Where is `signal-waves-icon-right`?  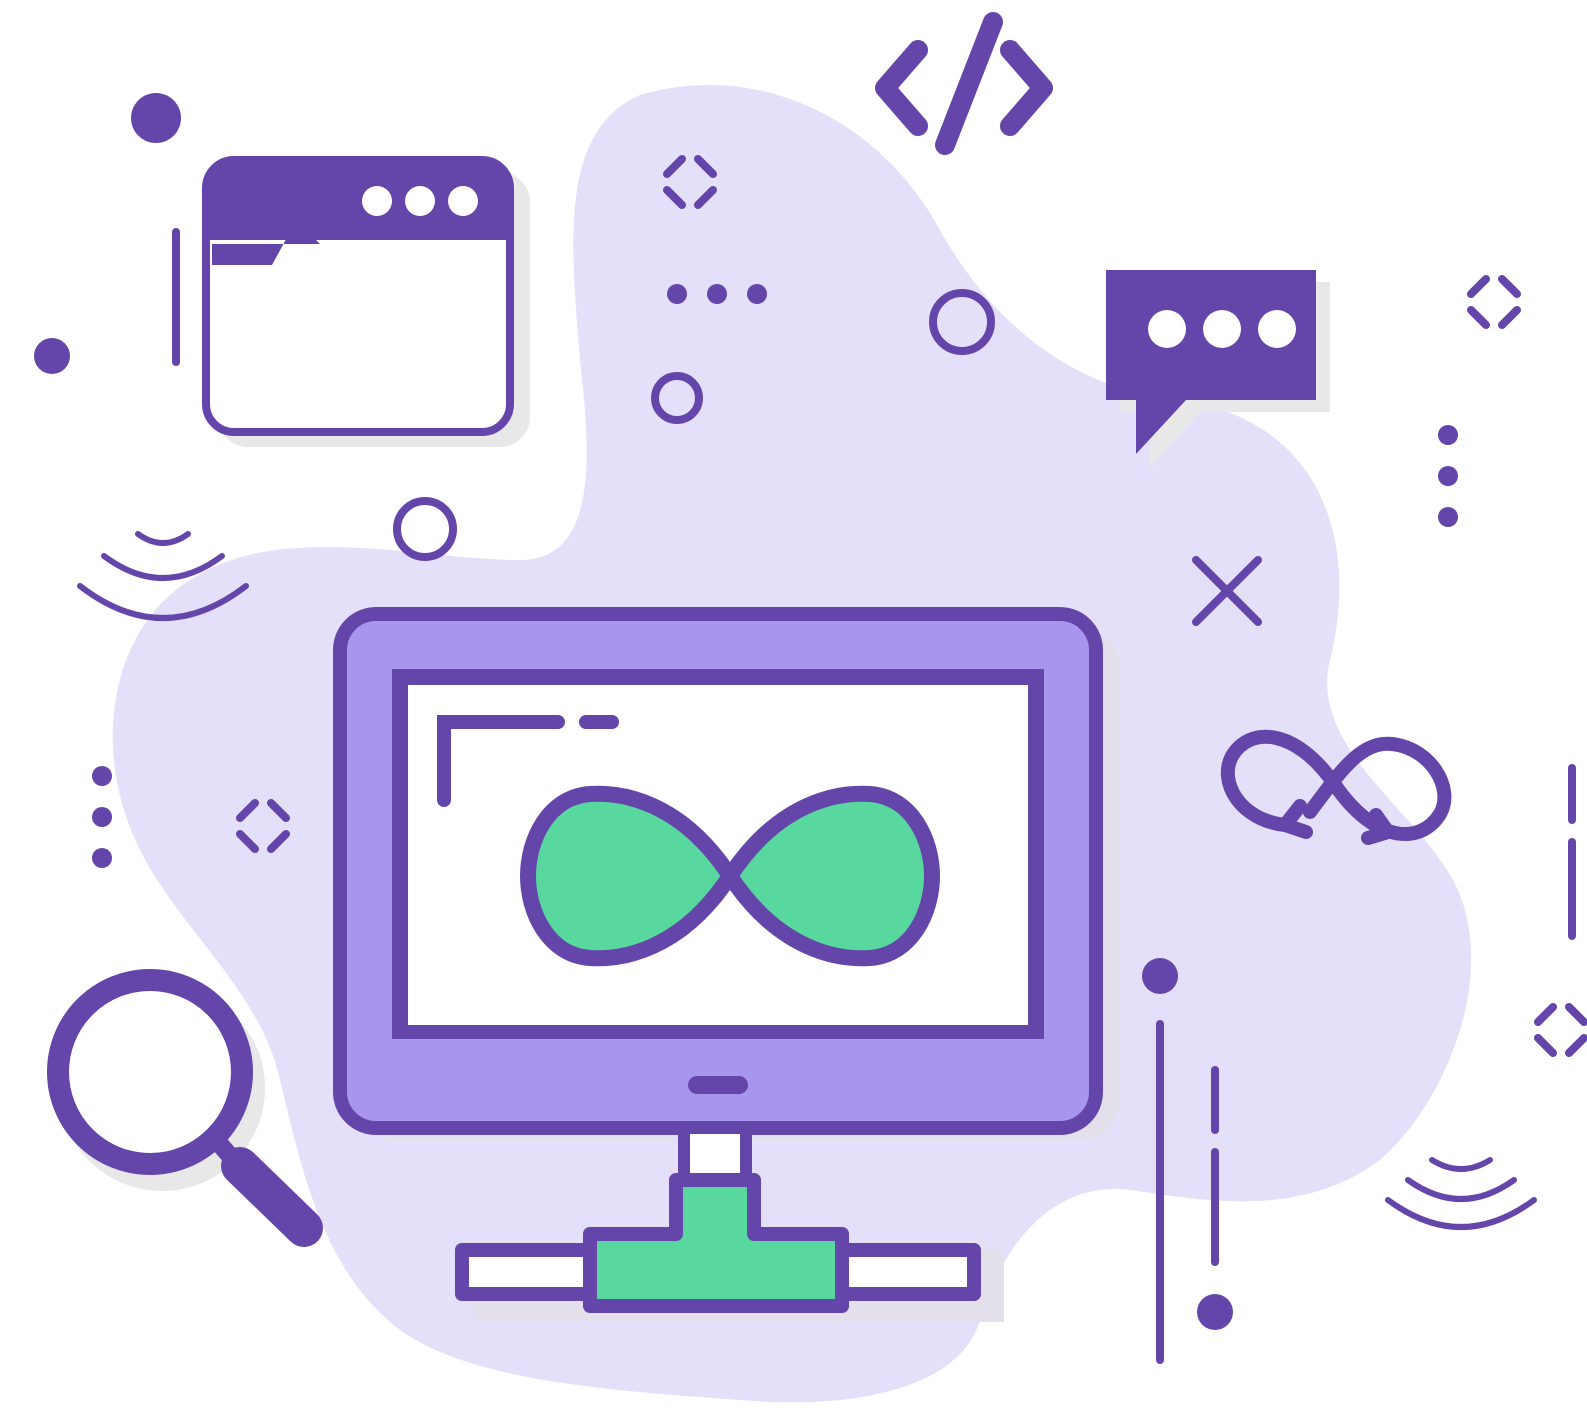
signal-waves-icon-right is located at coordinates (1461, 1193).